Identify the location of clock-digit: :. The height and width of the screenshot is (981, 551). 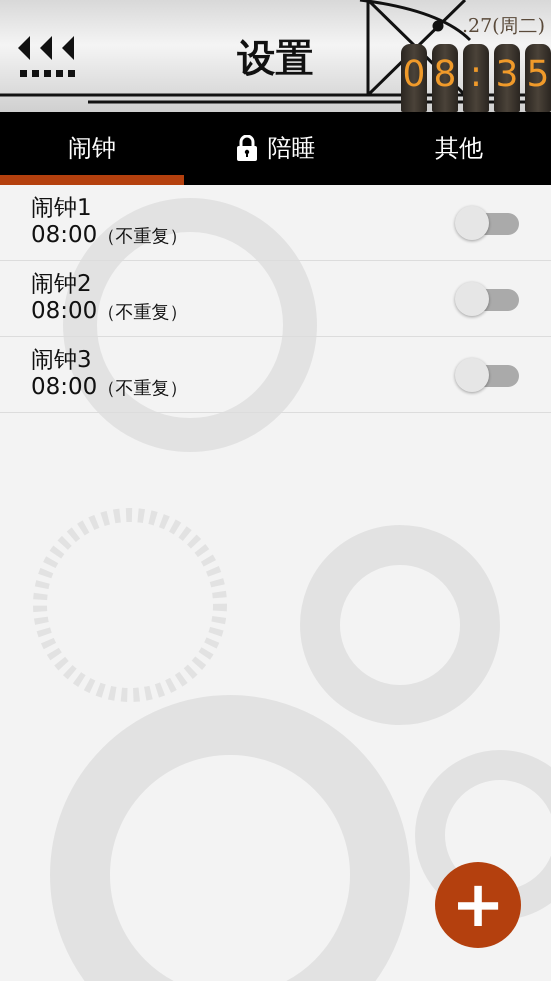
(476, 78).